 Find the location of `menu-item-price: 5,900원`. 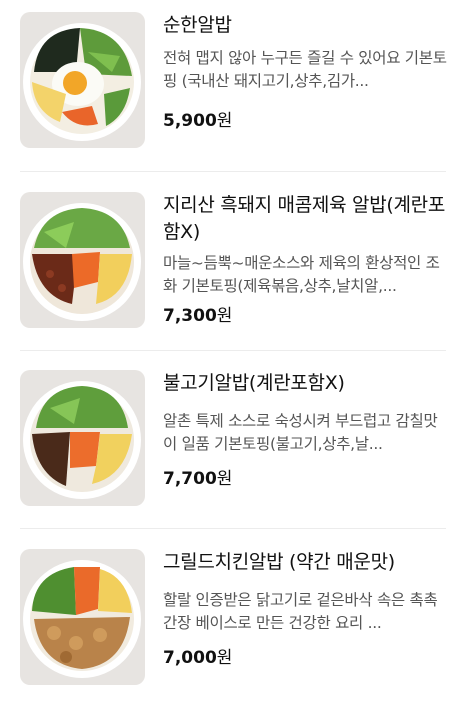

menu-item-price: 5,900원 is located at coordinates (197, 121).